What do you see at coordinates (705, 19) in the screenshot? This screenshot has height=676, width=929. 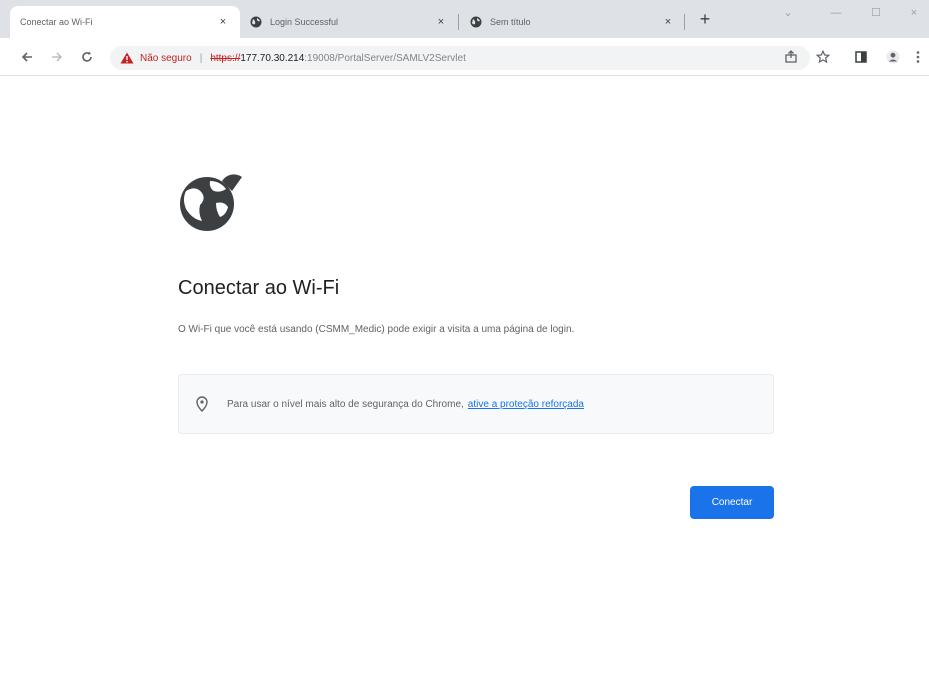 I see `new-tab-button: +` at bounding box center [705, 19].